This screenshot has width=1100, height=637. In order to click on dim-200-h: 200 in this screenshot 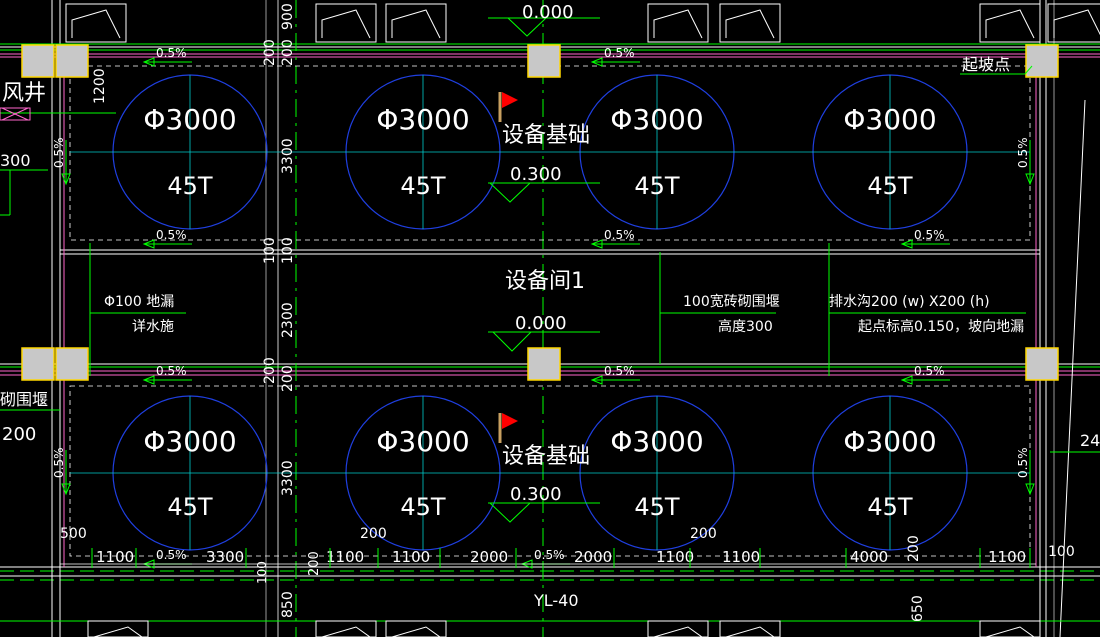, I will do `click(703, 534)`.